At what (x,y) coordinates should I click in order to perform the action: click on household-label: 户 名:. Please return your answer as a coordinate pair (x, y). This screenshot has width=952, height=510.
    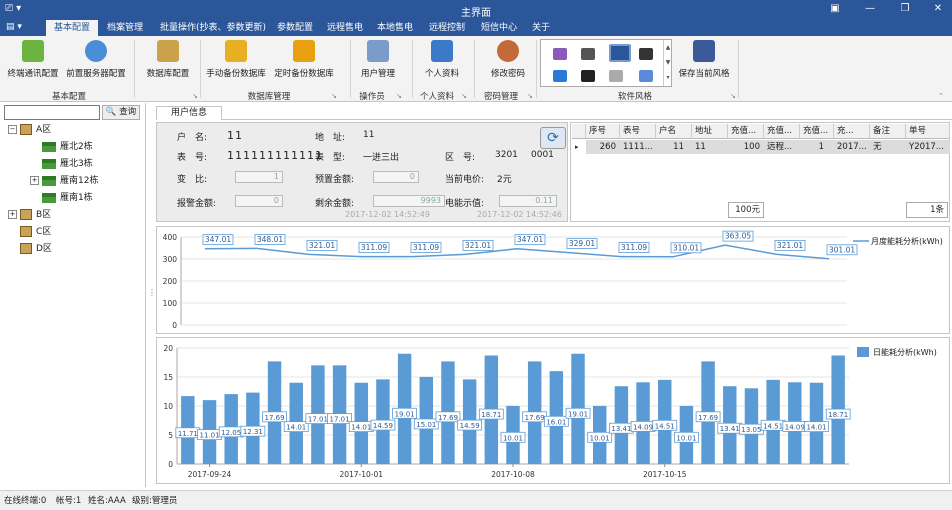
    Looking at the image, I should click on (192, 138).